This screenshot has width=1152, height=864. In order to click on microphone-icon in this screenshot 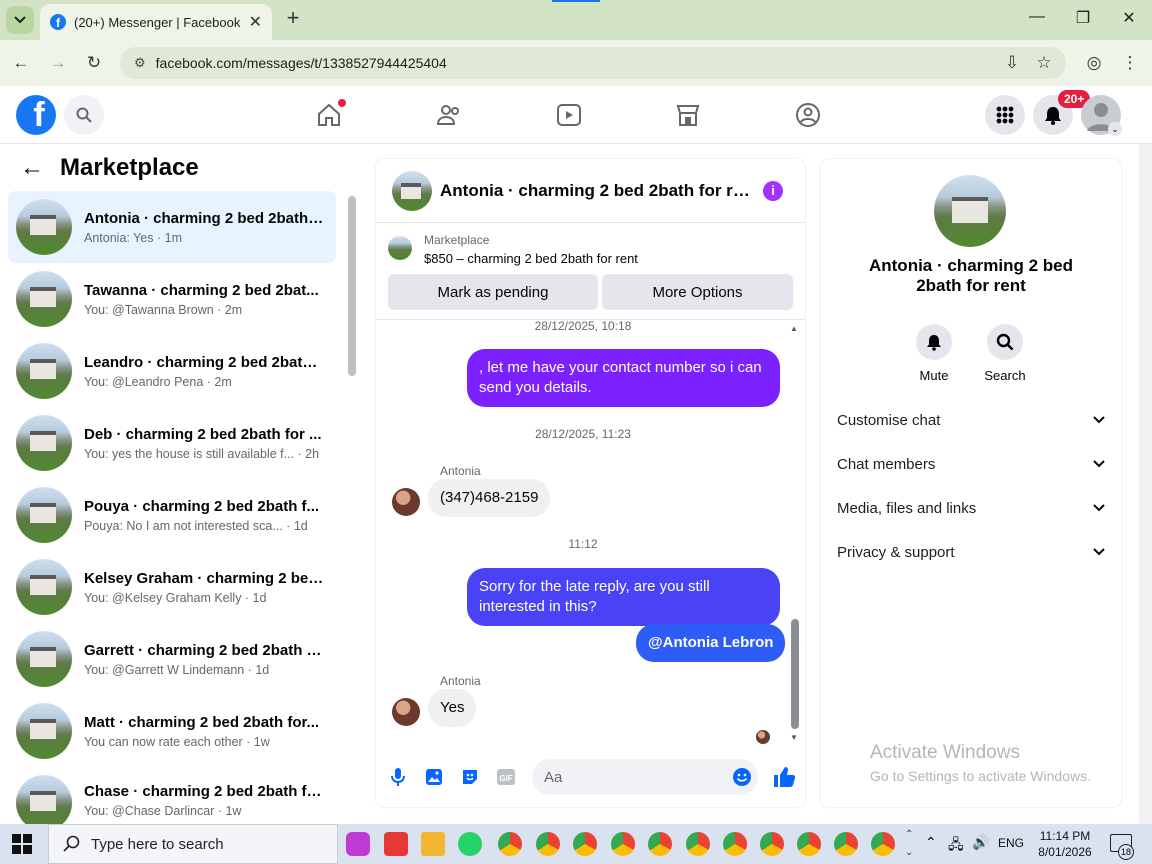, I will do `click(398, 779)`.